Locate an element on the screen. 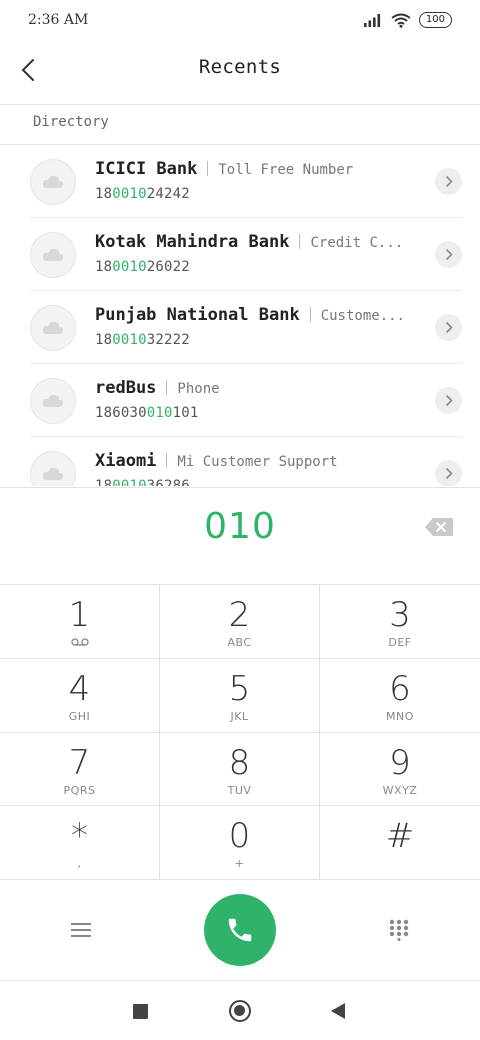 This screenshot has width=480, height=1040. key-3: 3 DEF is located at coordinates (400, 622).